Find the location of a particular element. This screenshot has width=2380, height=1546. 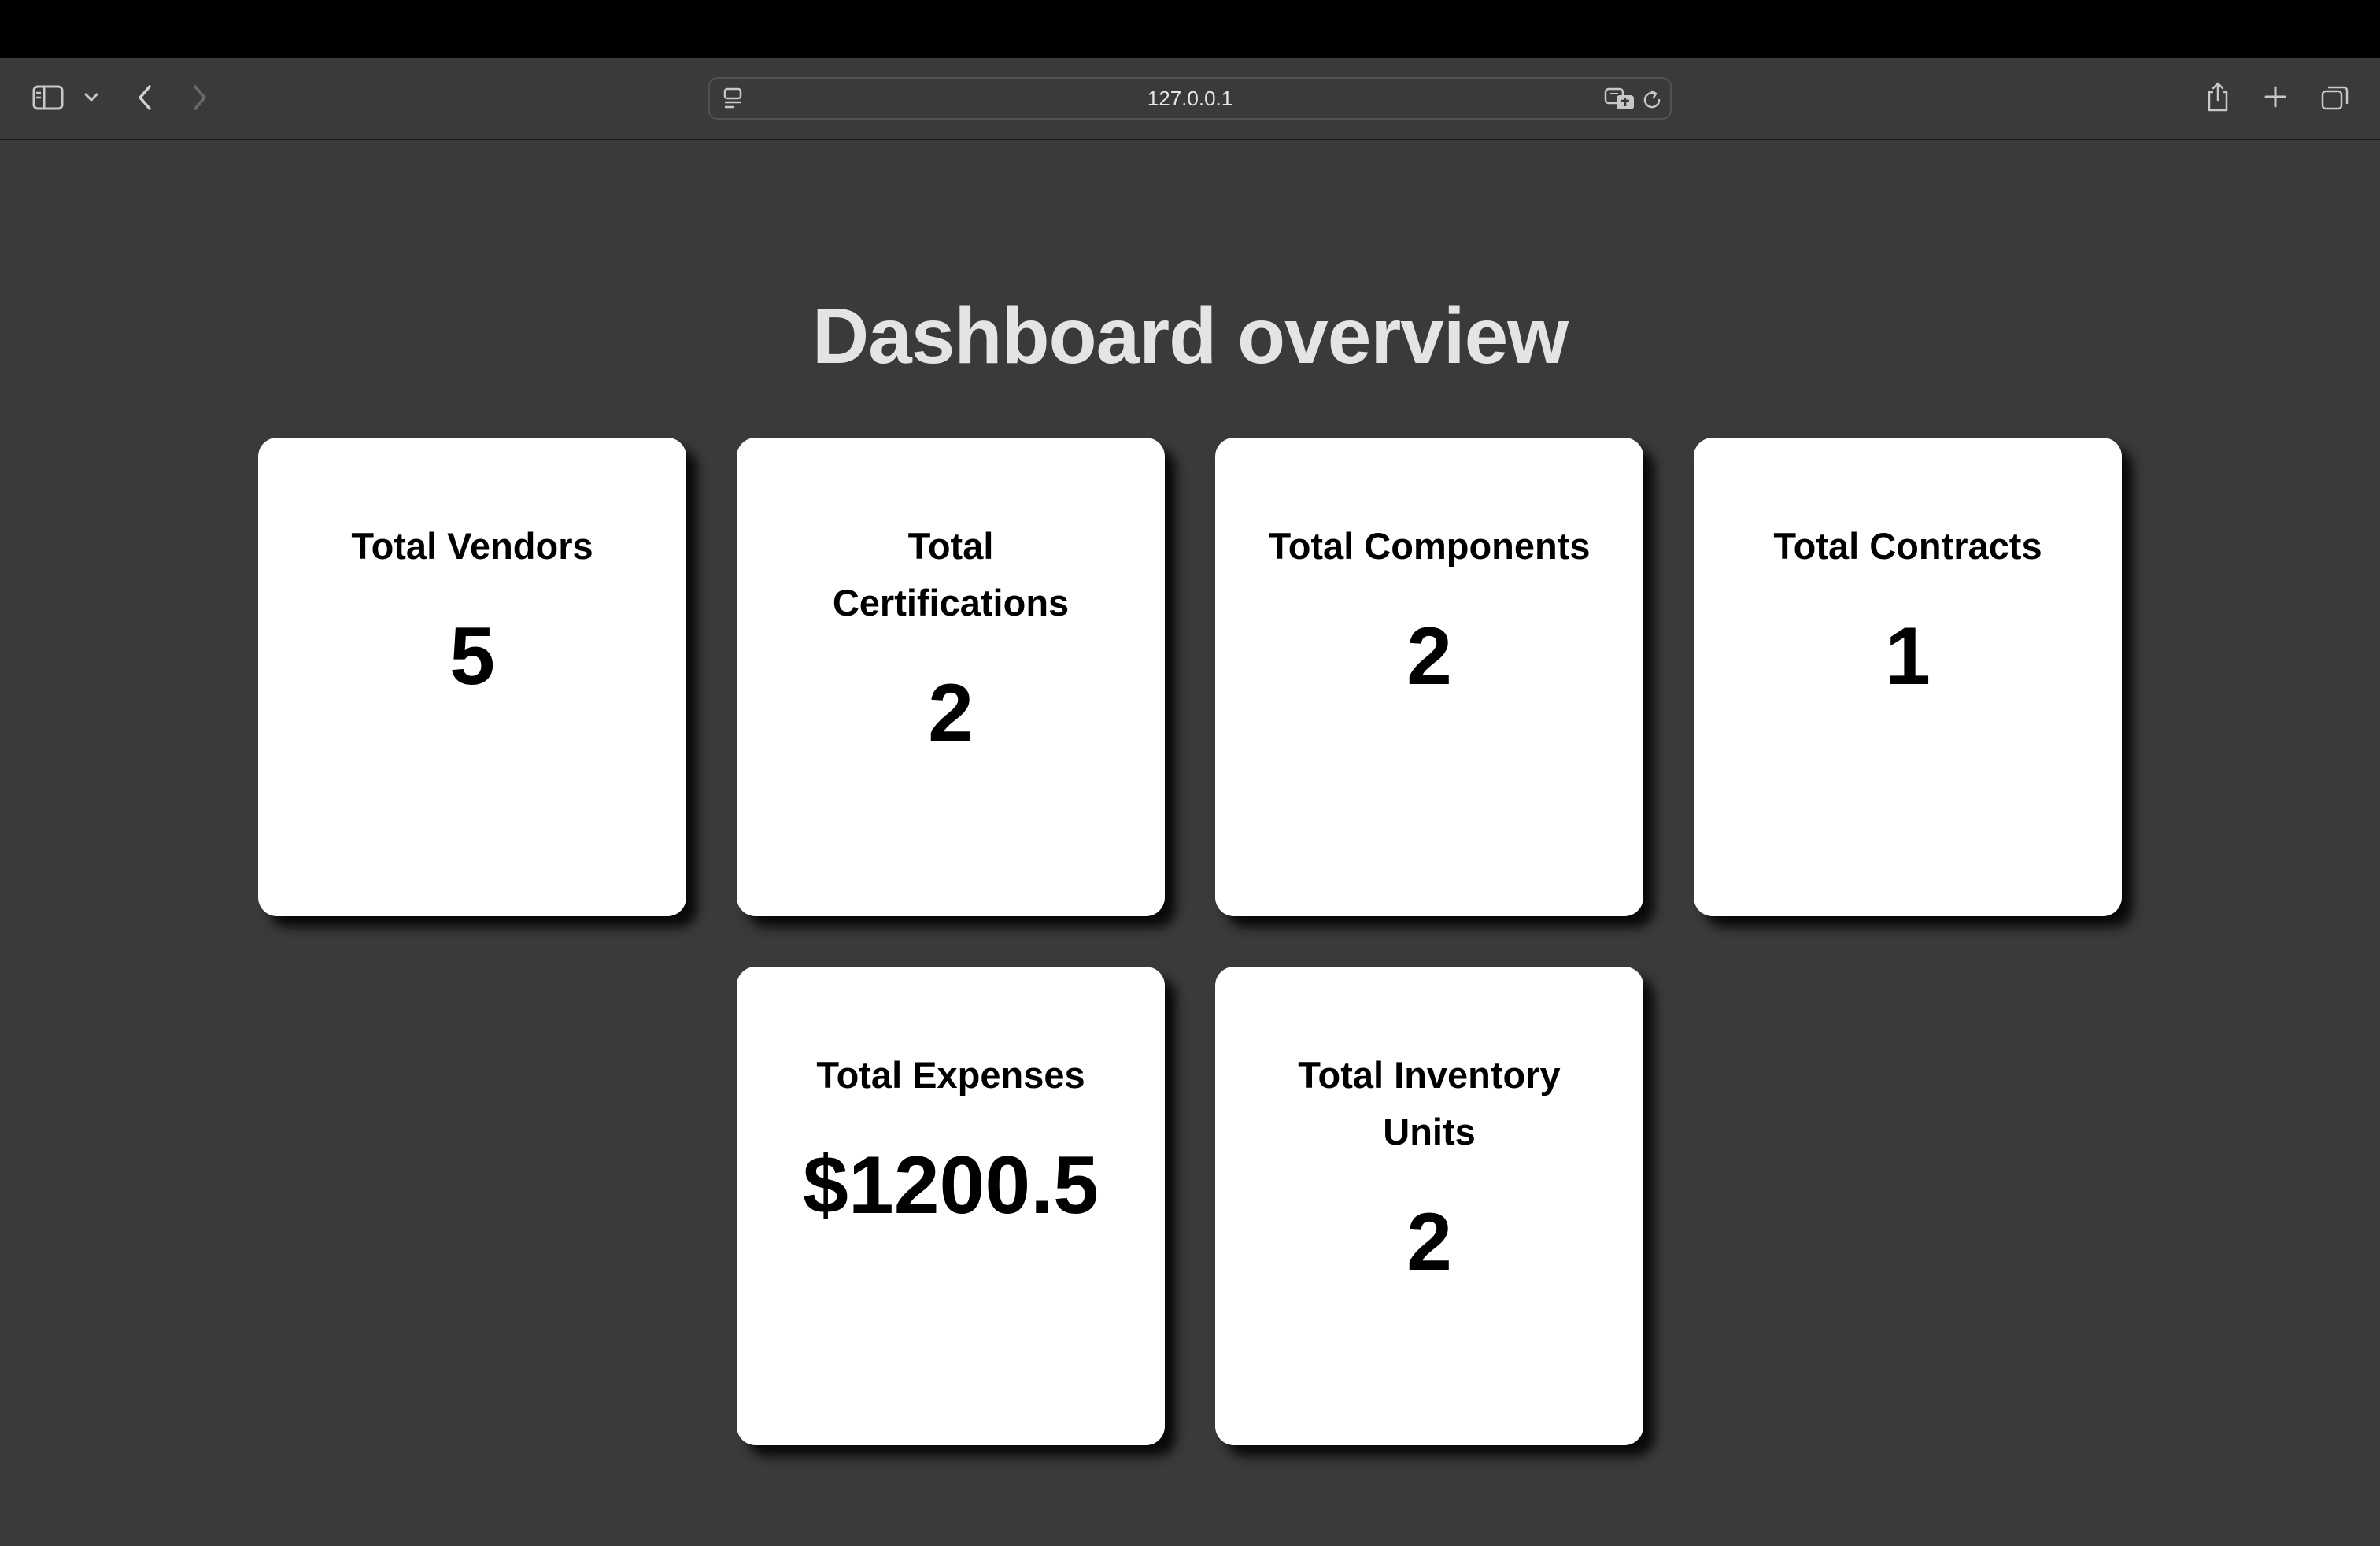

stat-card-expenses: Total Expenses $1200.5 is located at coordinates (951, 1206).